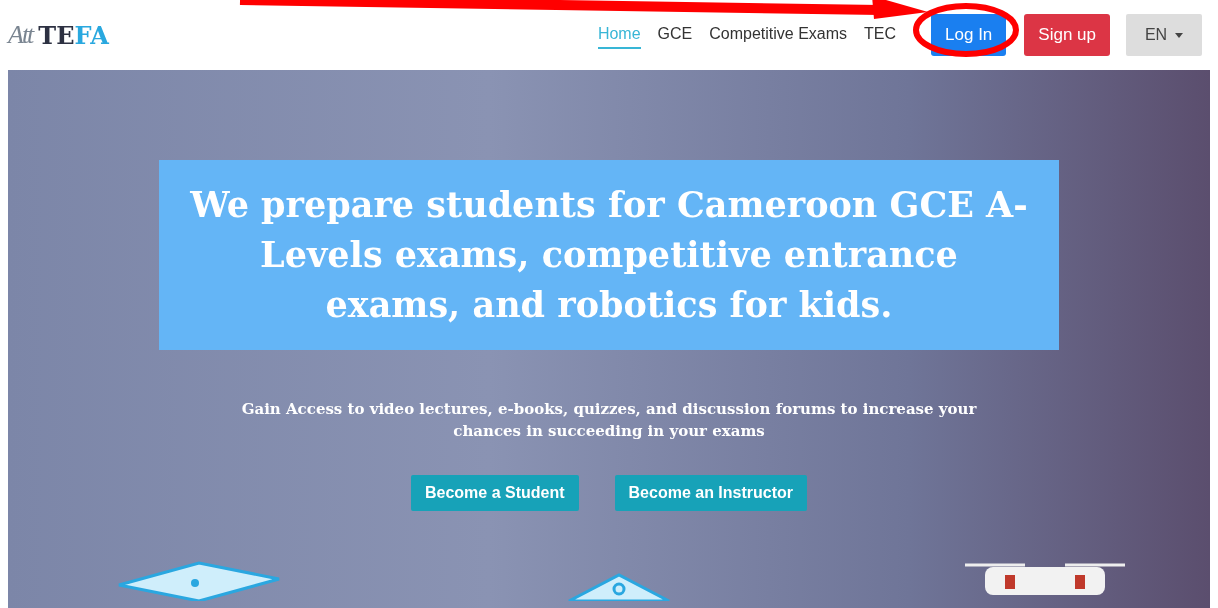 Image resolution: width=1218 pixels, height=608 pixels. I want to click on hero-subtitle: Gain Access to video lectures, e-books, quizzes, and discussion forums to increase your chances in succeeding in your exams, so click(609, 420).